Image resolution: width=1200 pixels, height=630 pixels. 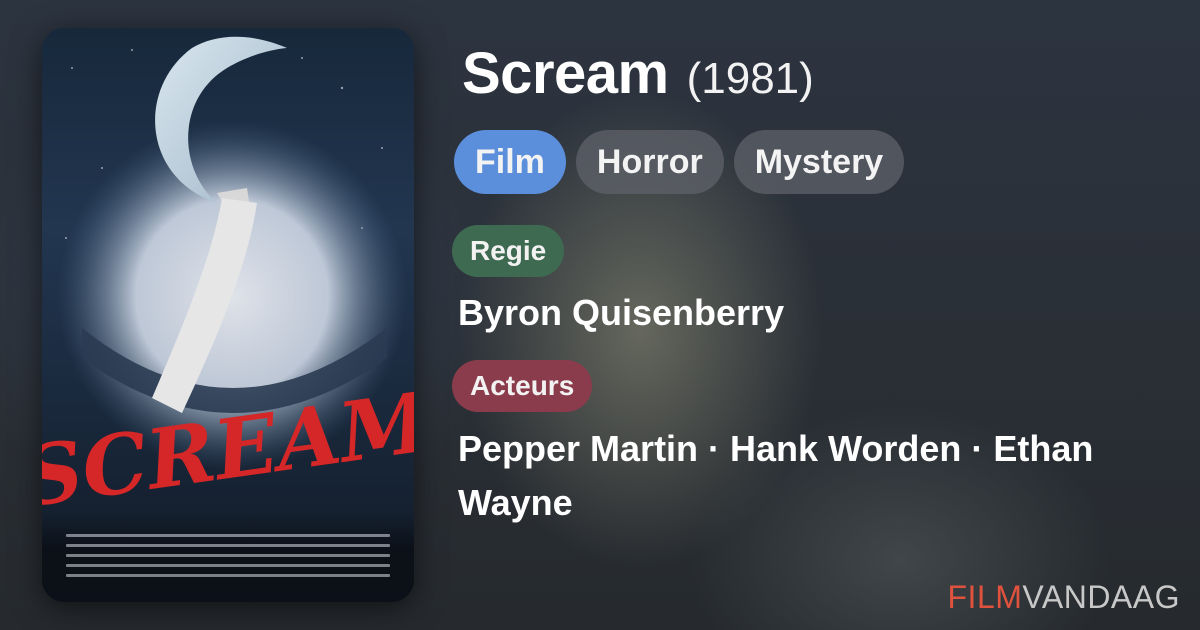 What do you see at coordinates (649, 162) in the screenshot?
I see `chip-horror: Horror` at bounding box center [649, 162].